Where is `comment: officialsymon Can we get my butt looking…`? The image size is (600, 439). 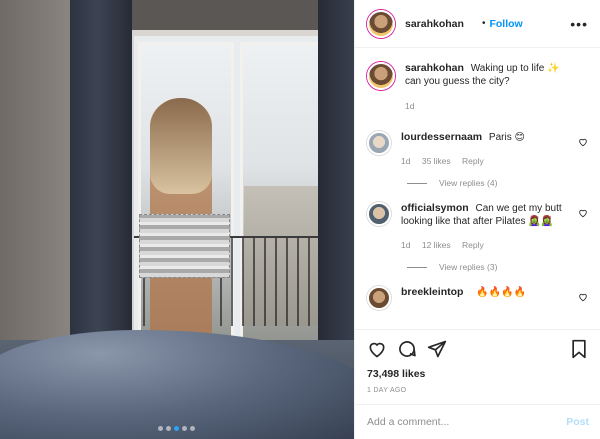 comment: officialsymon Can we get my butt looking… is located at coordinates (477, 227).